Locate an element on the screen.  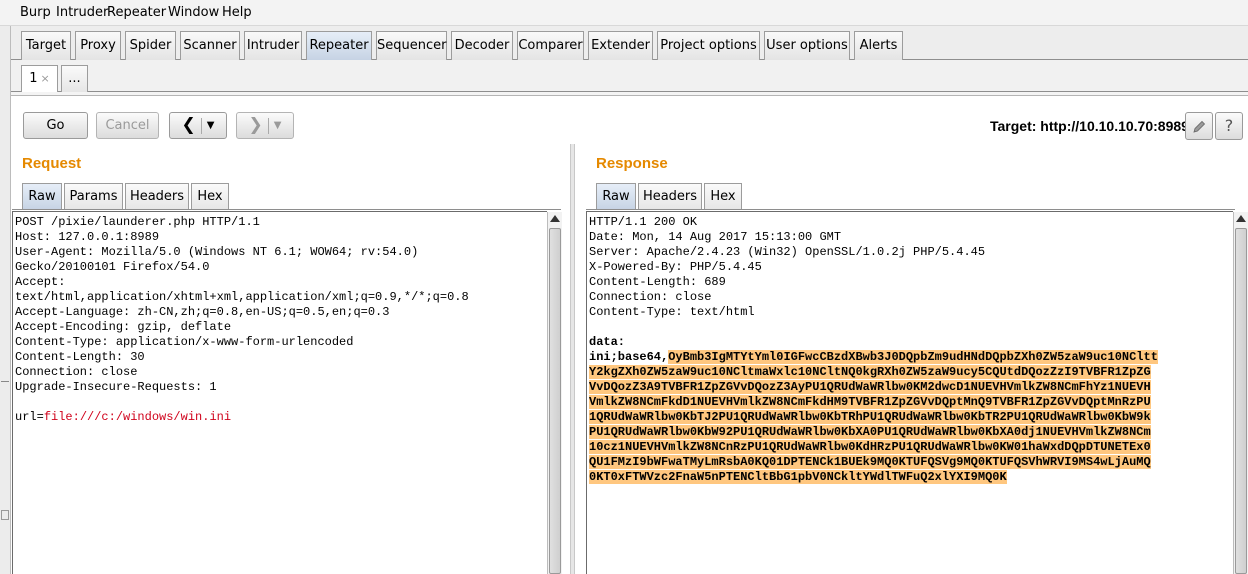
request-tab-headers: Headers is located at coordinates (157, 196).